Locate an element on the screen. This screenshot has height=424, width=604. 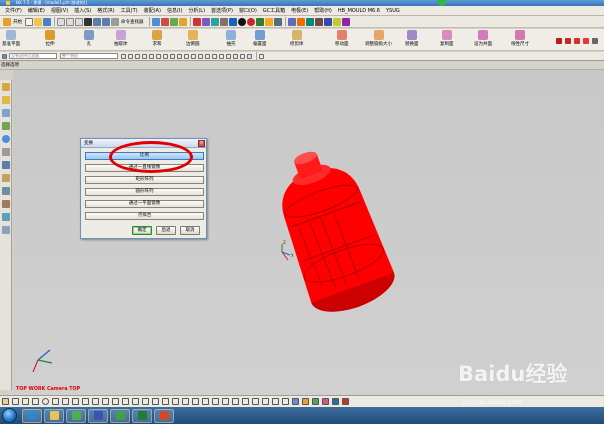
hide-icon is located at coordinates (309, 21).